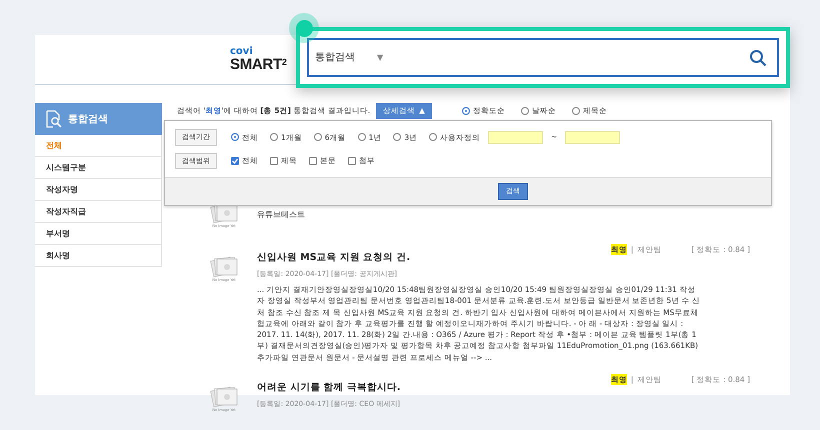  Describe the element at coordinates (333, 257) in the screenshot. I see `result-title: 신입사원 MS교육 지원 요청의 건.` at that location.